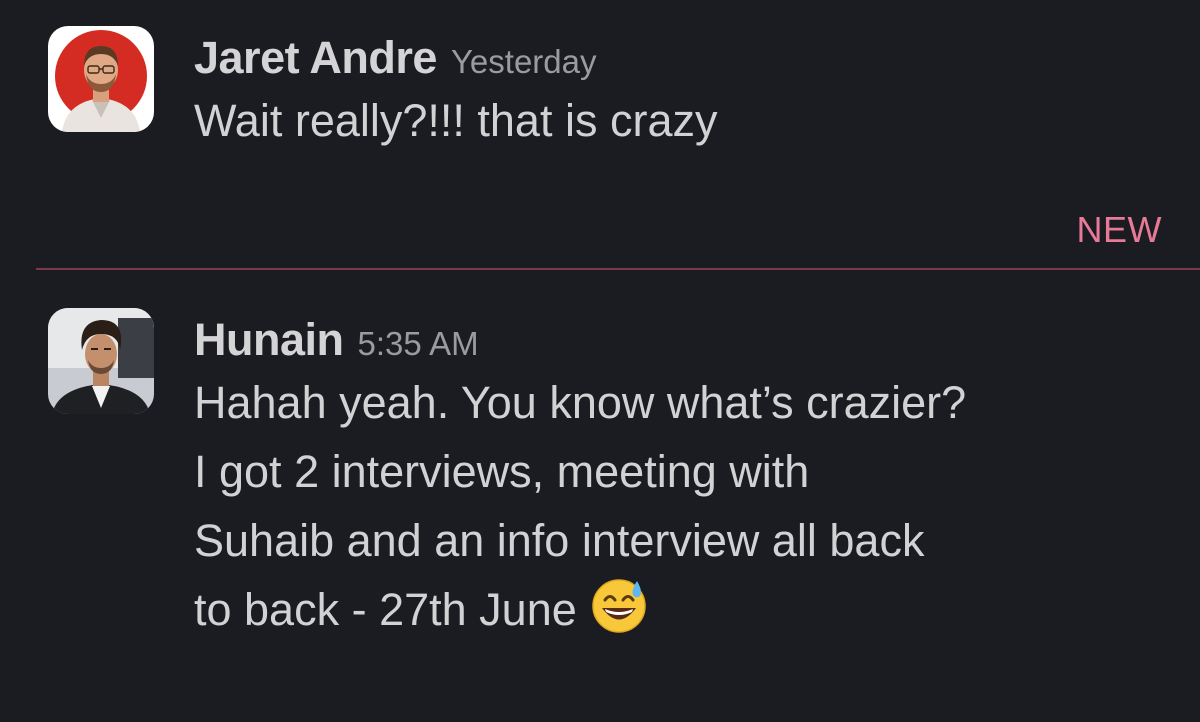 This screenshot has height=722, width=1200. What do you see at coordinates (269, 340) in the screenshot?
I see `author-name: Hunain` at bounding box center [269, 340].